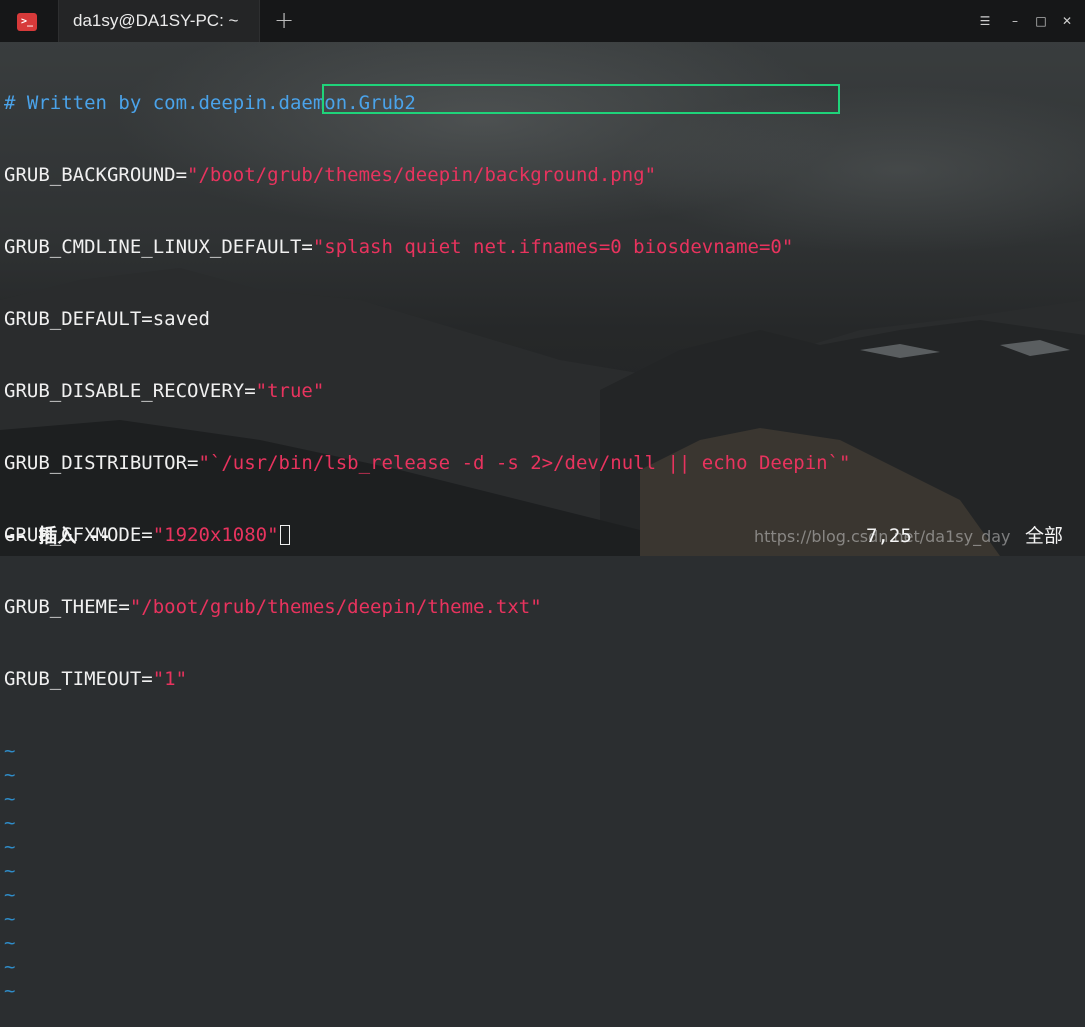 This screenshot has width=1085, height=1027. I want to click on scroll-indicator: 全部, so click(1044, 536).